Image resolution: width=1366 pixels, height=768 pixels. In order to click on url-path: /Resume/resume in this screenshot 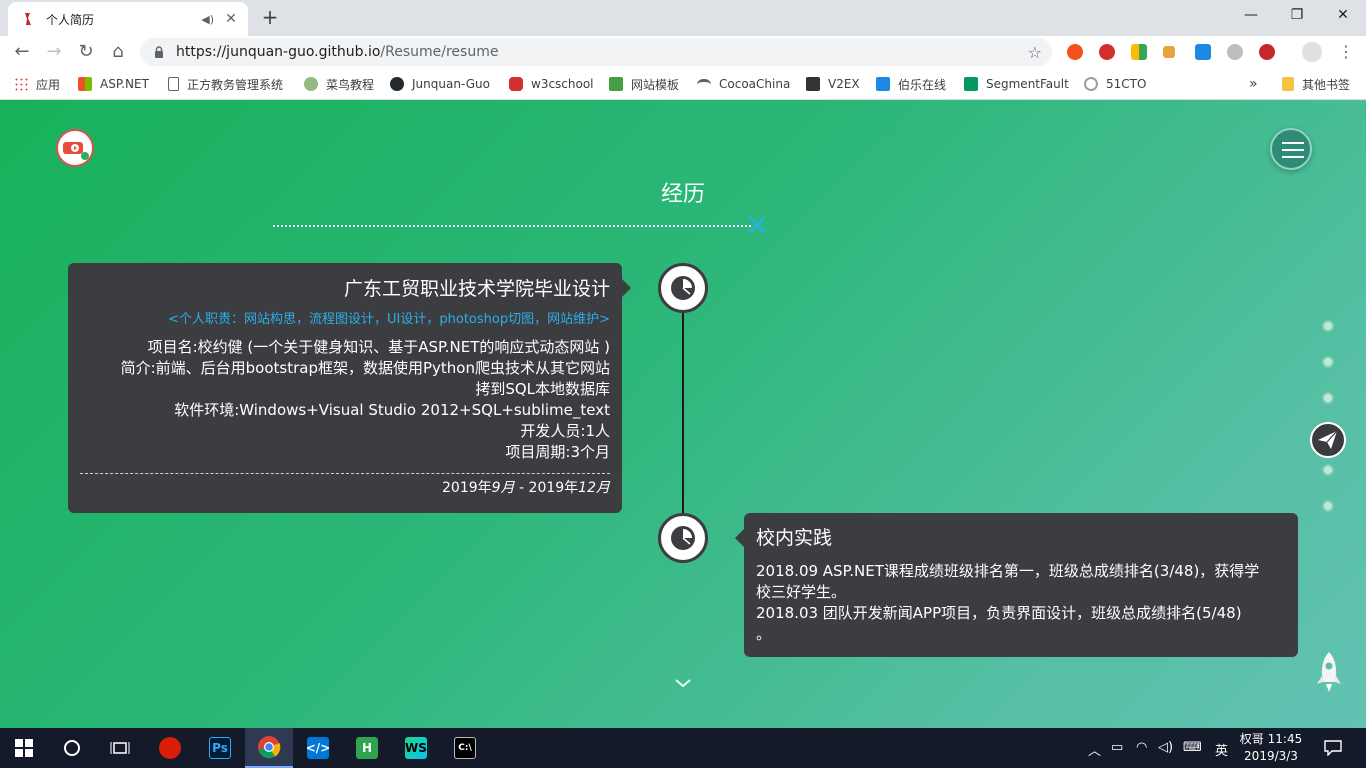, I will do `click(439, 52)`.